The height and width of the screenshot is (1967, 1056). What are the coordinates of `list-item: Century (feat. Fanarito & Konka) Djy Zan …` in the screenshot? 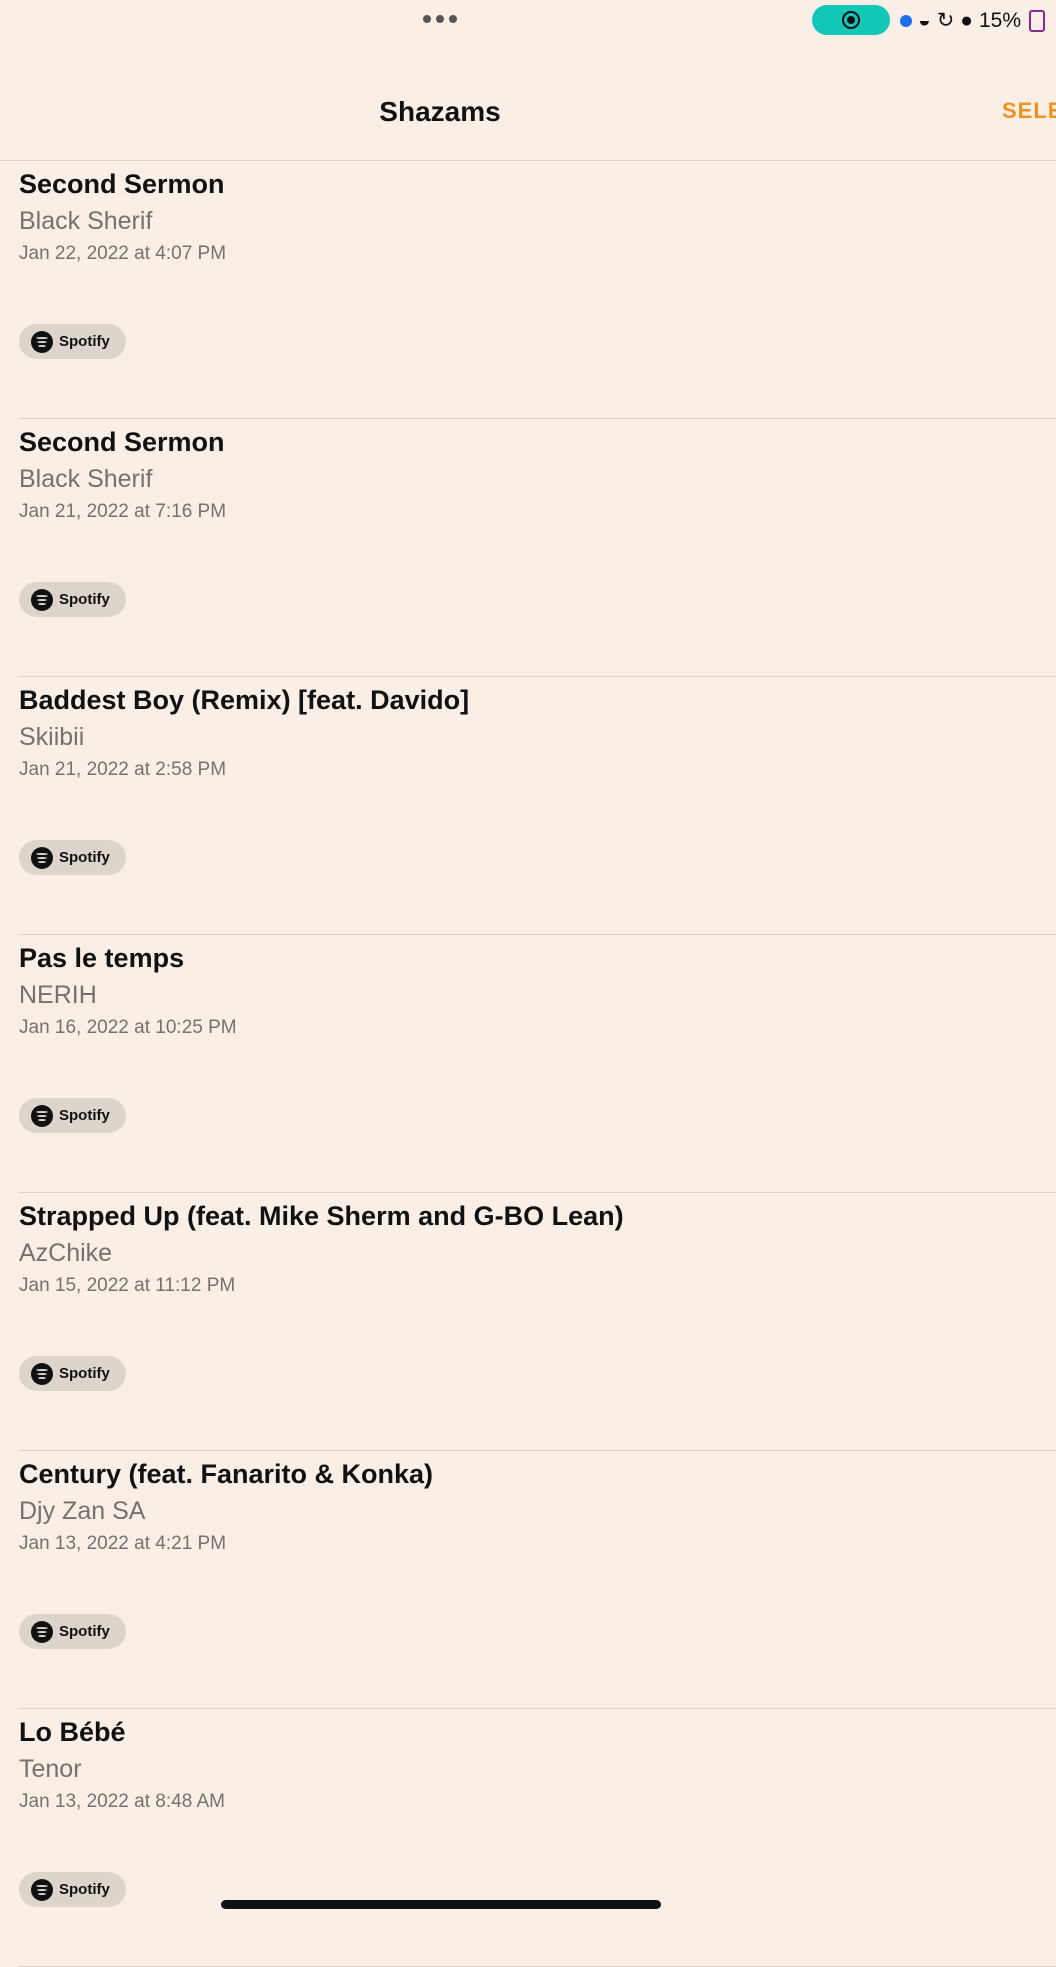 It's located at (537, 1580).